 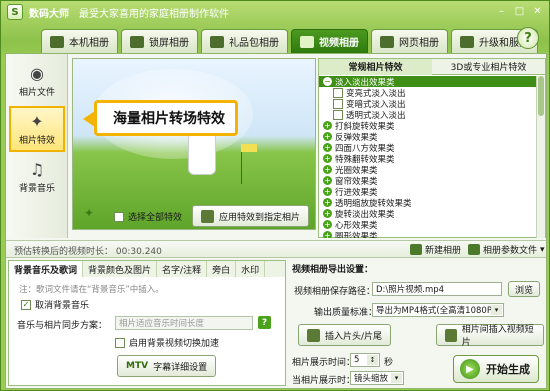 What do you see at coordinates (356, 235) in the screenshot?
I see `tree-label: 圆形效果类` at bounding box center [356, 235].